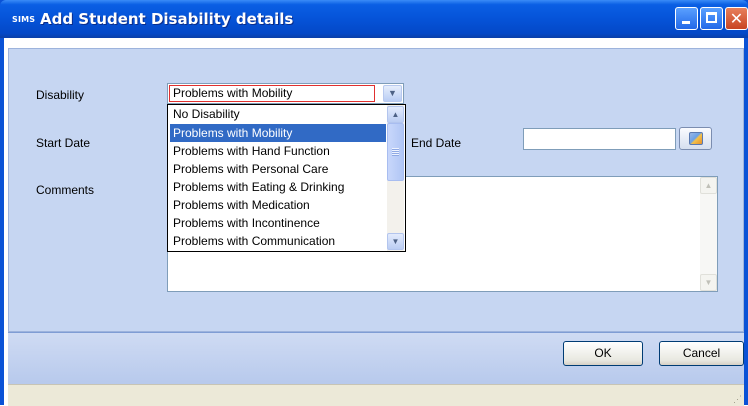 The image size is (748, 406). What do you see at coordinates (701, 353) in the screenshot?
I see `cancel-button: Cancel` at bounding box center [701, 353].